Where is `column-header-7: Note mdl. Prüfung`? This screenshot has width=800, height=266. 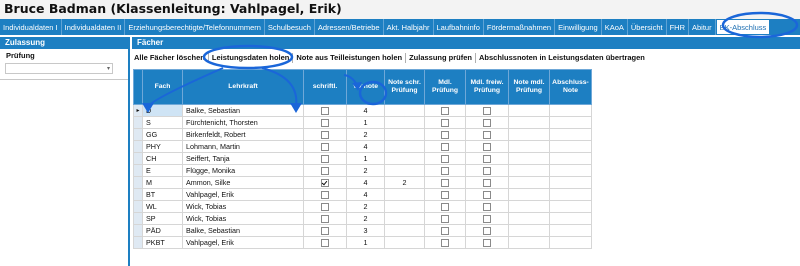
column-header-7: Note mdl. Prüfung is located at coordinates (529, 87).